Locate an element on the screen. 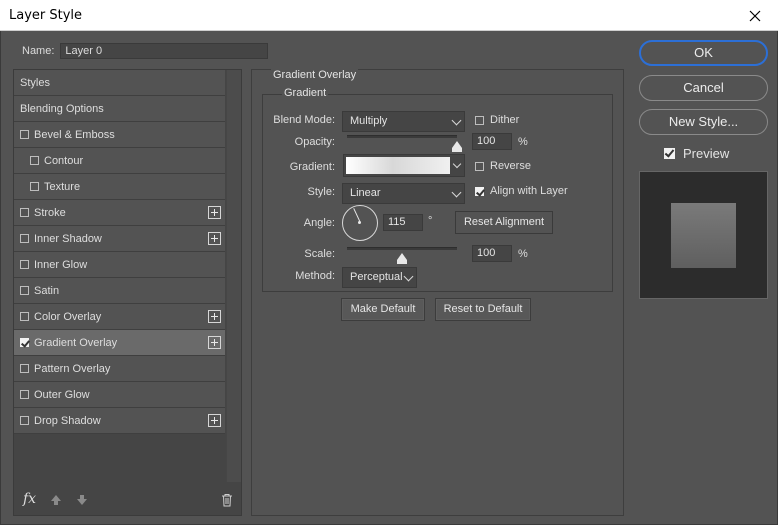 This screenshot has width=778, height=525. style-item-stroke: Stroke is located at coordinates (119, 213).